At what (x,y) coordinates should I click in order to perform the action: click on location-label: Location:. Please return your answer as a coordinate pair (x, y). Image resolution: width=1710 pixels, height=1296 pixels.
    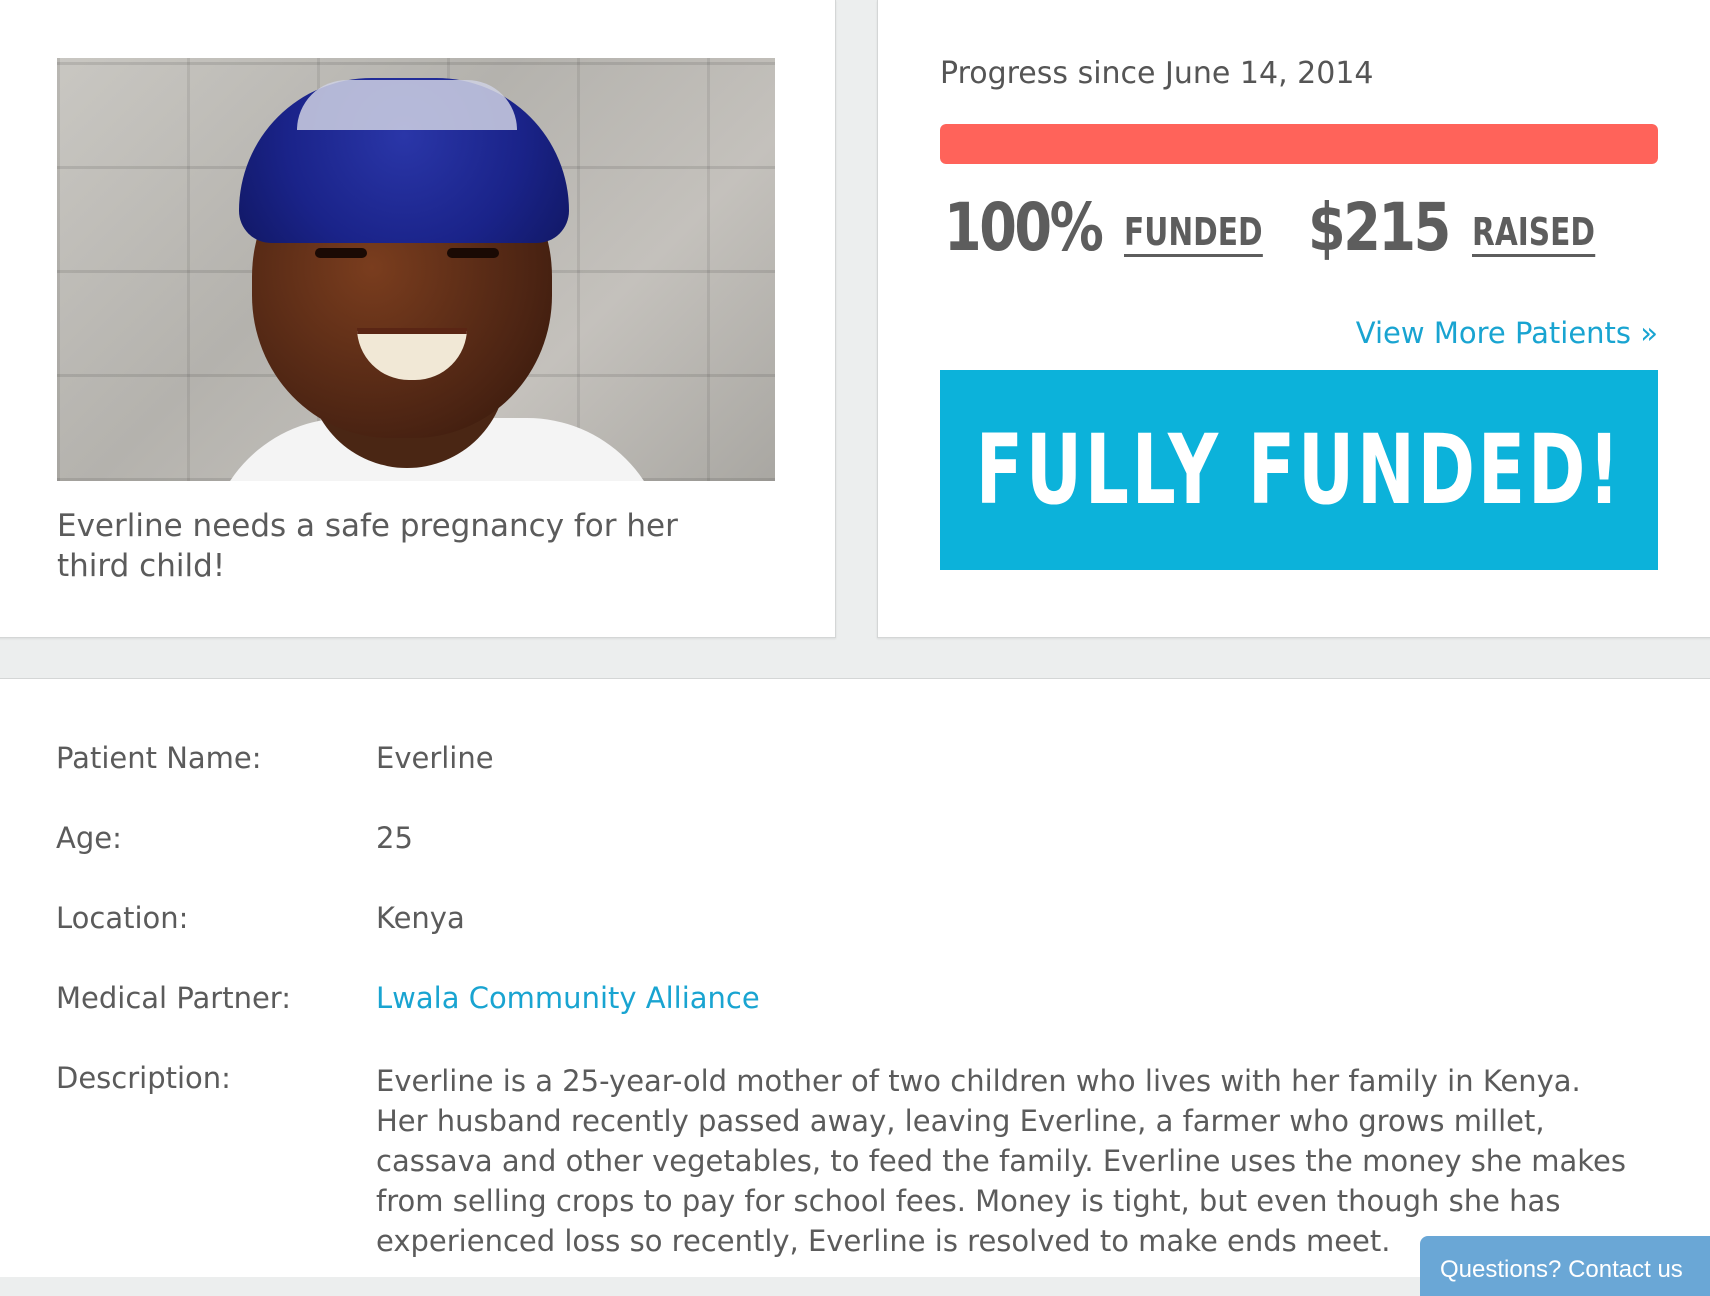
    Looking at the image, I should click on (122, 918).